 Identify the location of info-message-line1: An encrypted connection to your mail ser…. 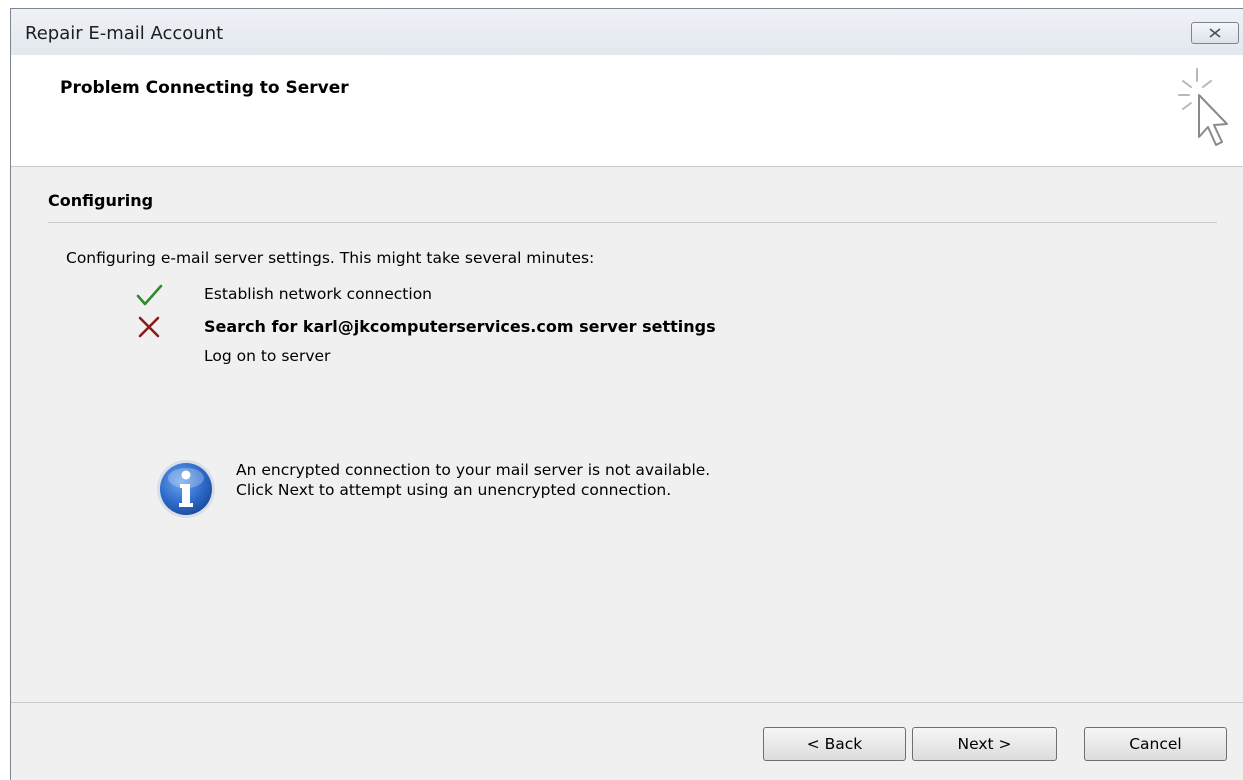
(473, 470).